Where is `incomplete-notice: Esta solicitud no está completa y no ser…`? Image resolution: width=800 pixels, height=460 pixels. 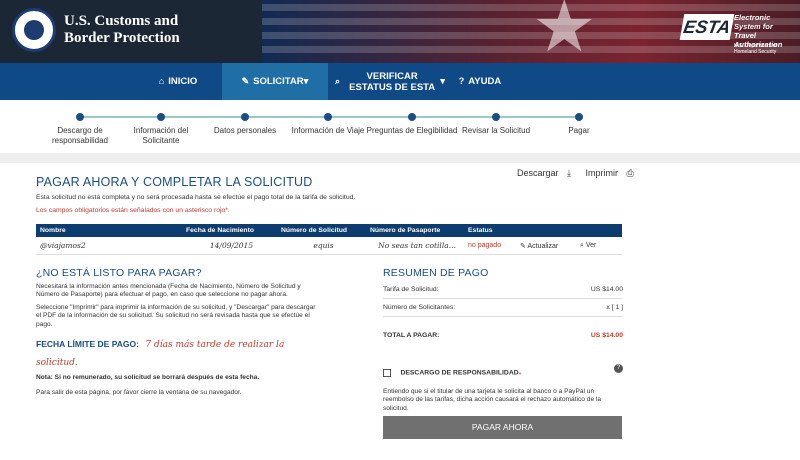
incomplete-notice: Esta solicitud no está completa y no ser… is located at coordinates (196, 197).